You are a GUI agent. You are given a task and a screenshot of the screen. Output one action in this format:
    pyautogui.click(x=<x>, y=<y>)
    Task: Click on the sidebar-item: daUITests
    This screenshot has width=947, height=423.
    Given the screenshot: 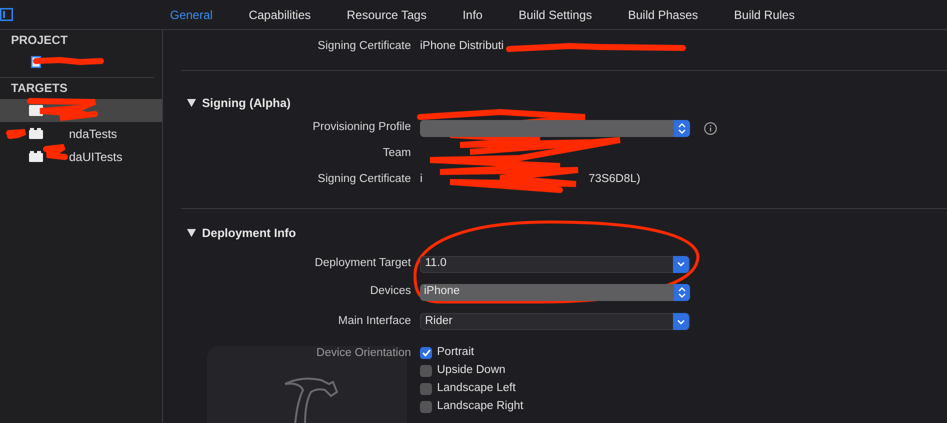 What is the action you would take?
    pyautogui.click(x=81, y=156)
    